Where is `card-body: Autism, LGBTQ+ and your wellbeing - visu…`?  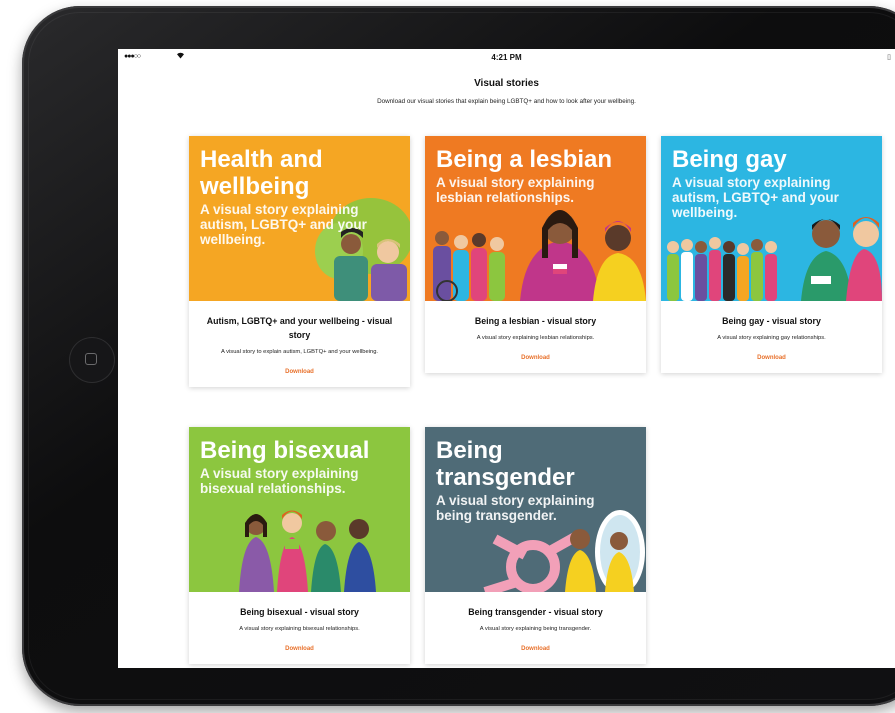 card-body: Autism, LGBTQ+ and your wellbeing - visu… is located at coordinates (299, 344).